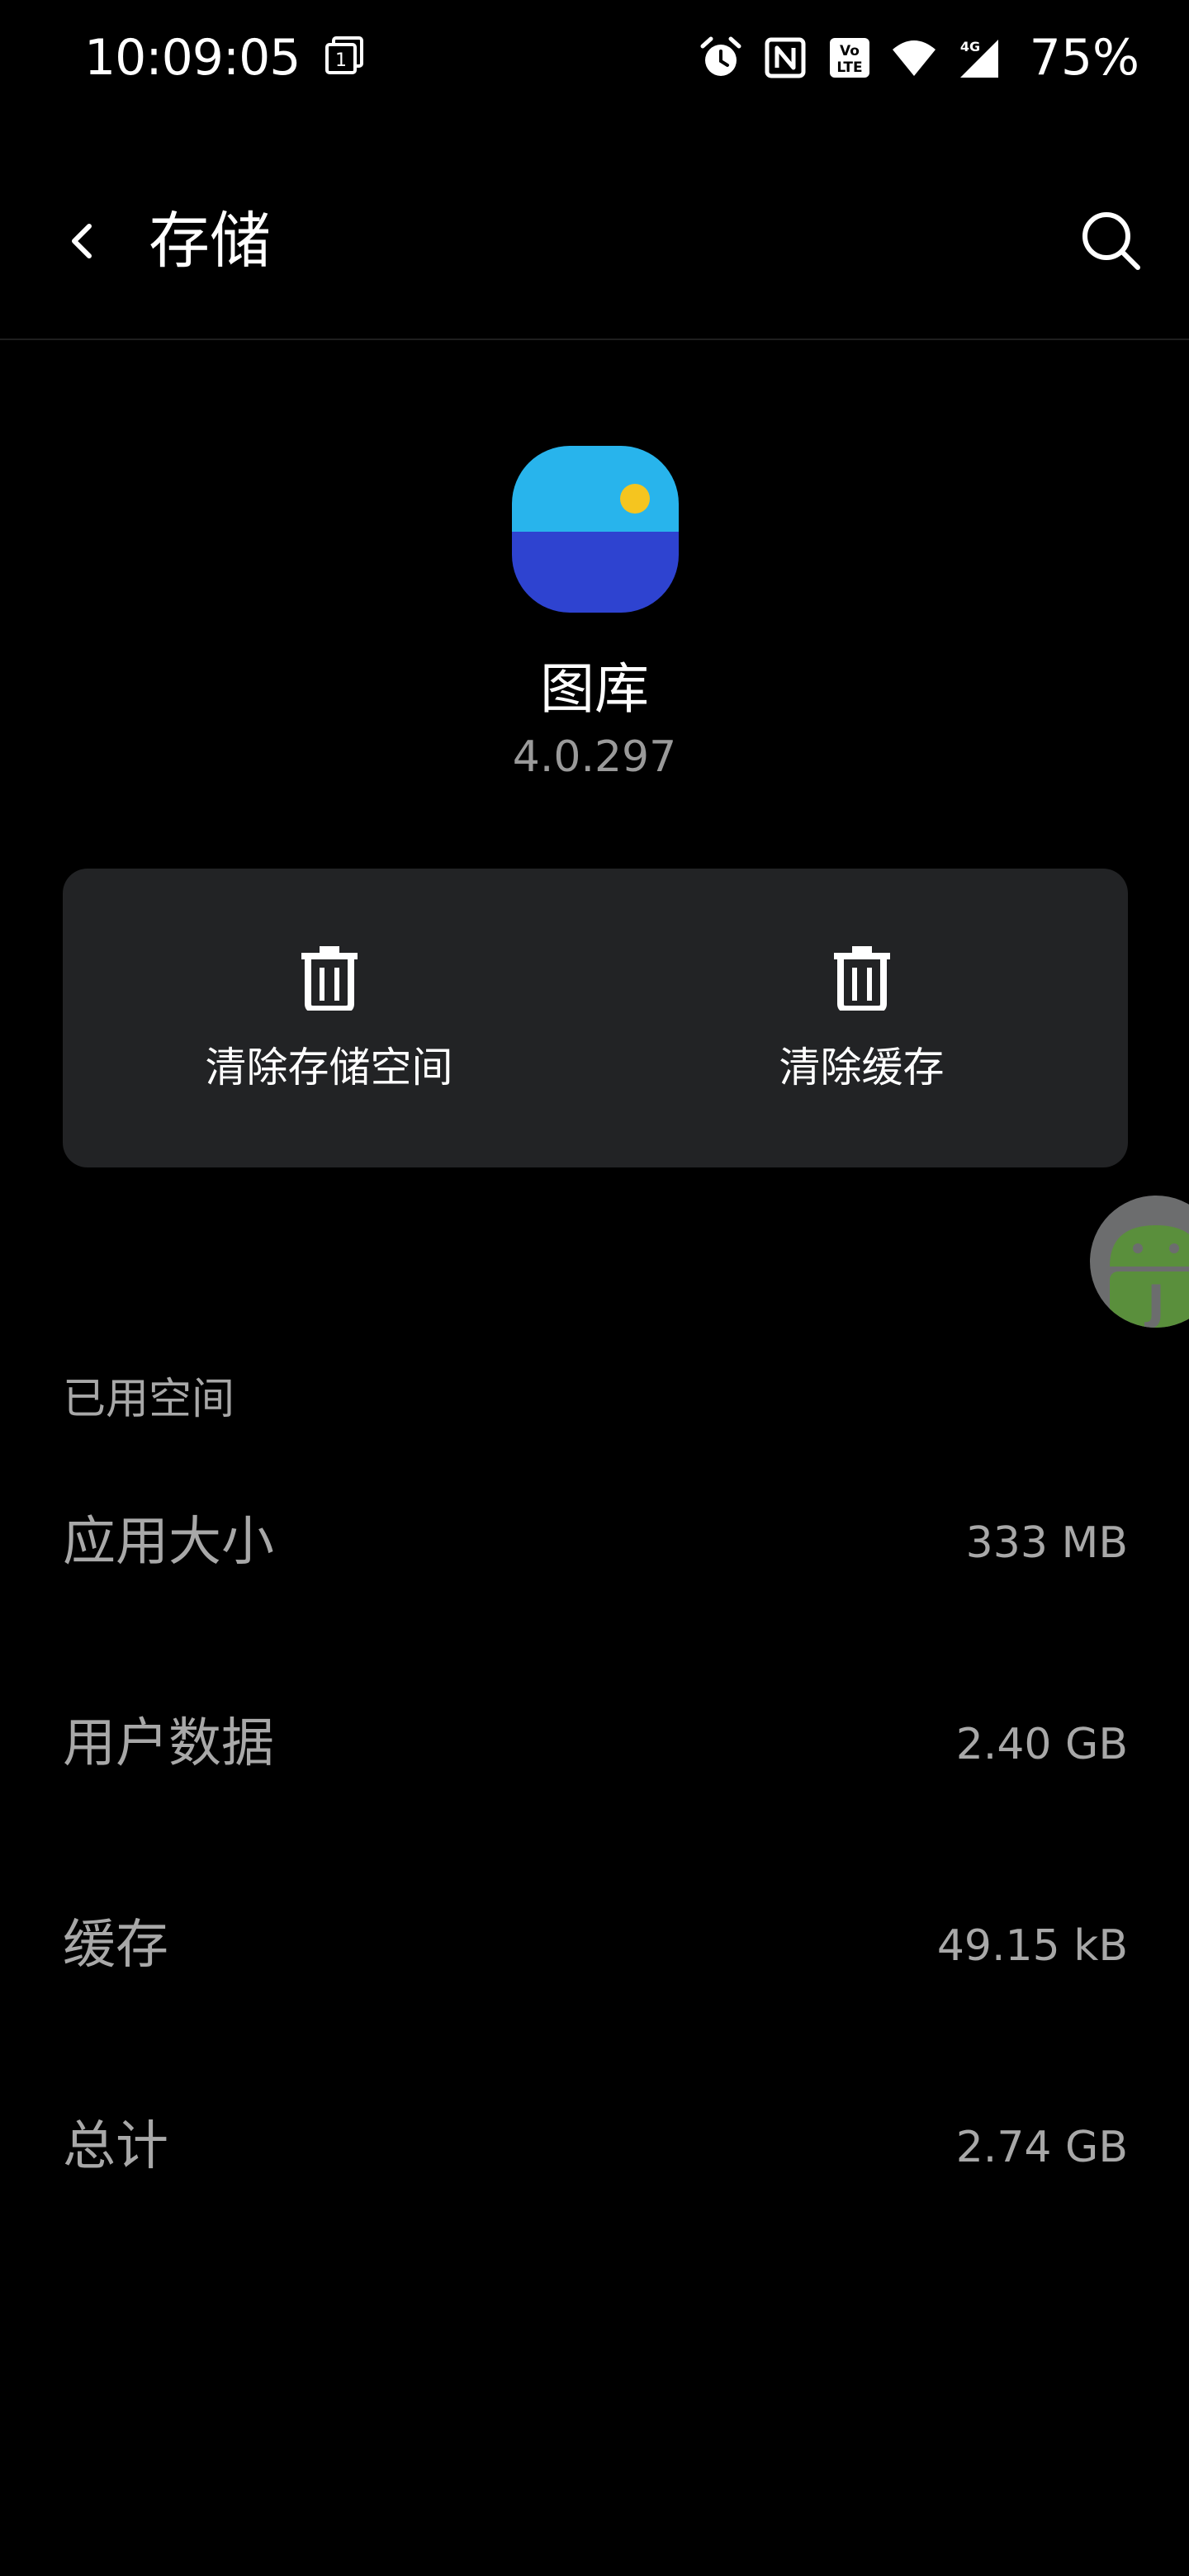 The height and width of the screenshot is (2576, 1189). I want to click on app-bar: 存储, so click(594, 252).